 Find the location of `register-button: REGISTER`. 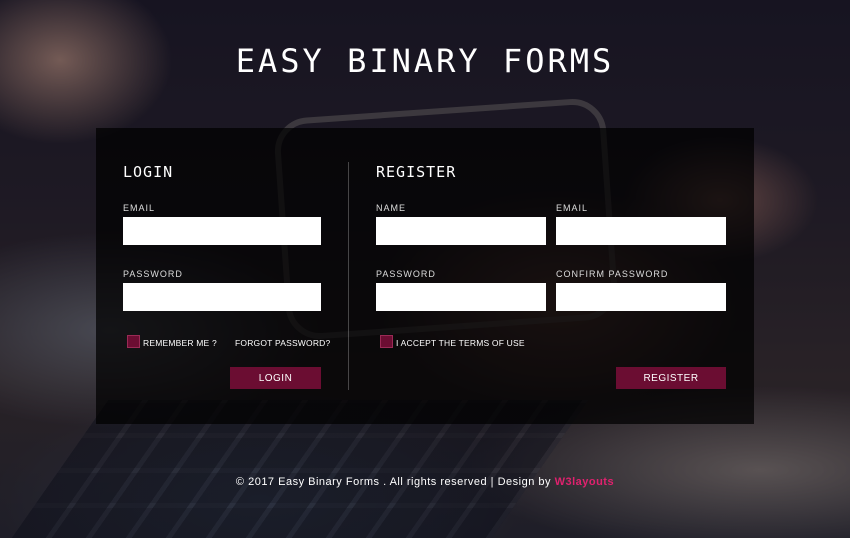

register-button: REGISTER is located at coordinates (671, 378).